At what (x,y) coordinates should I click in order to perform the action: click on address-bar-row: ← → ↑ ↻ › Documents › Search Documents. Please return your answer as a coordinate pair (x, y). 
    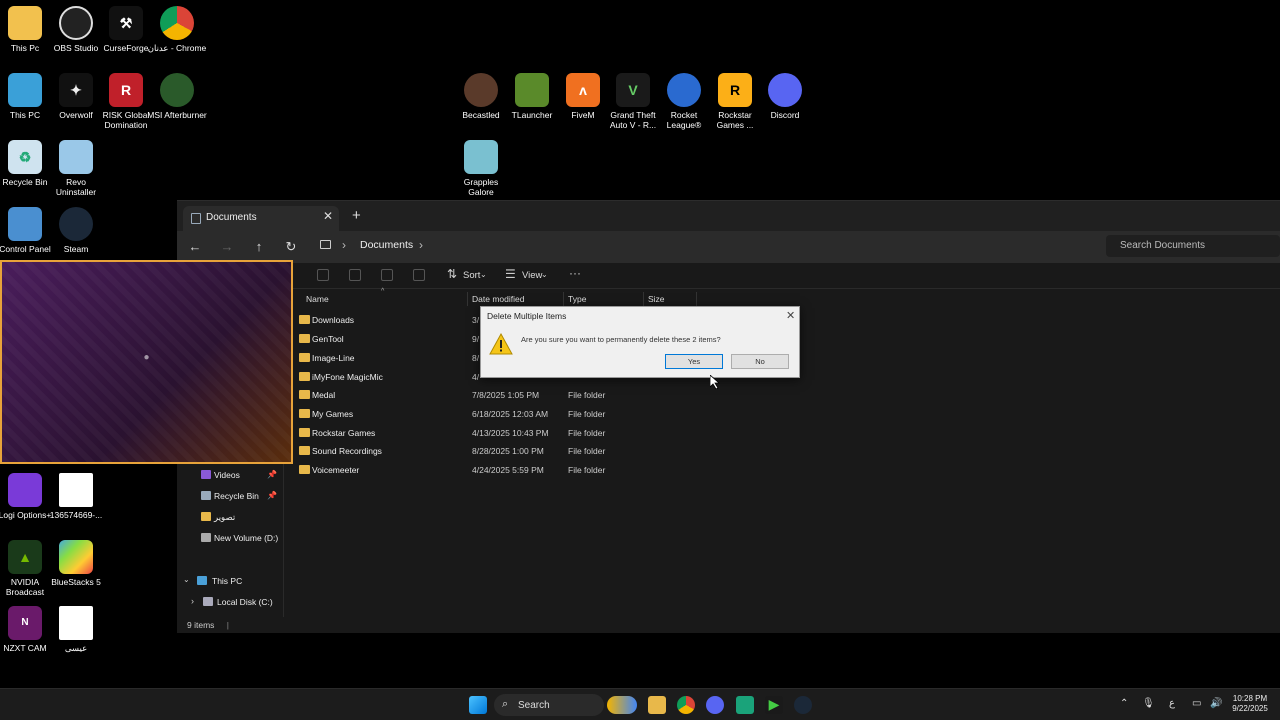
    Looking at the image, I should click on (728, 247).